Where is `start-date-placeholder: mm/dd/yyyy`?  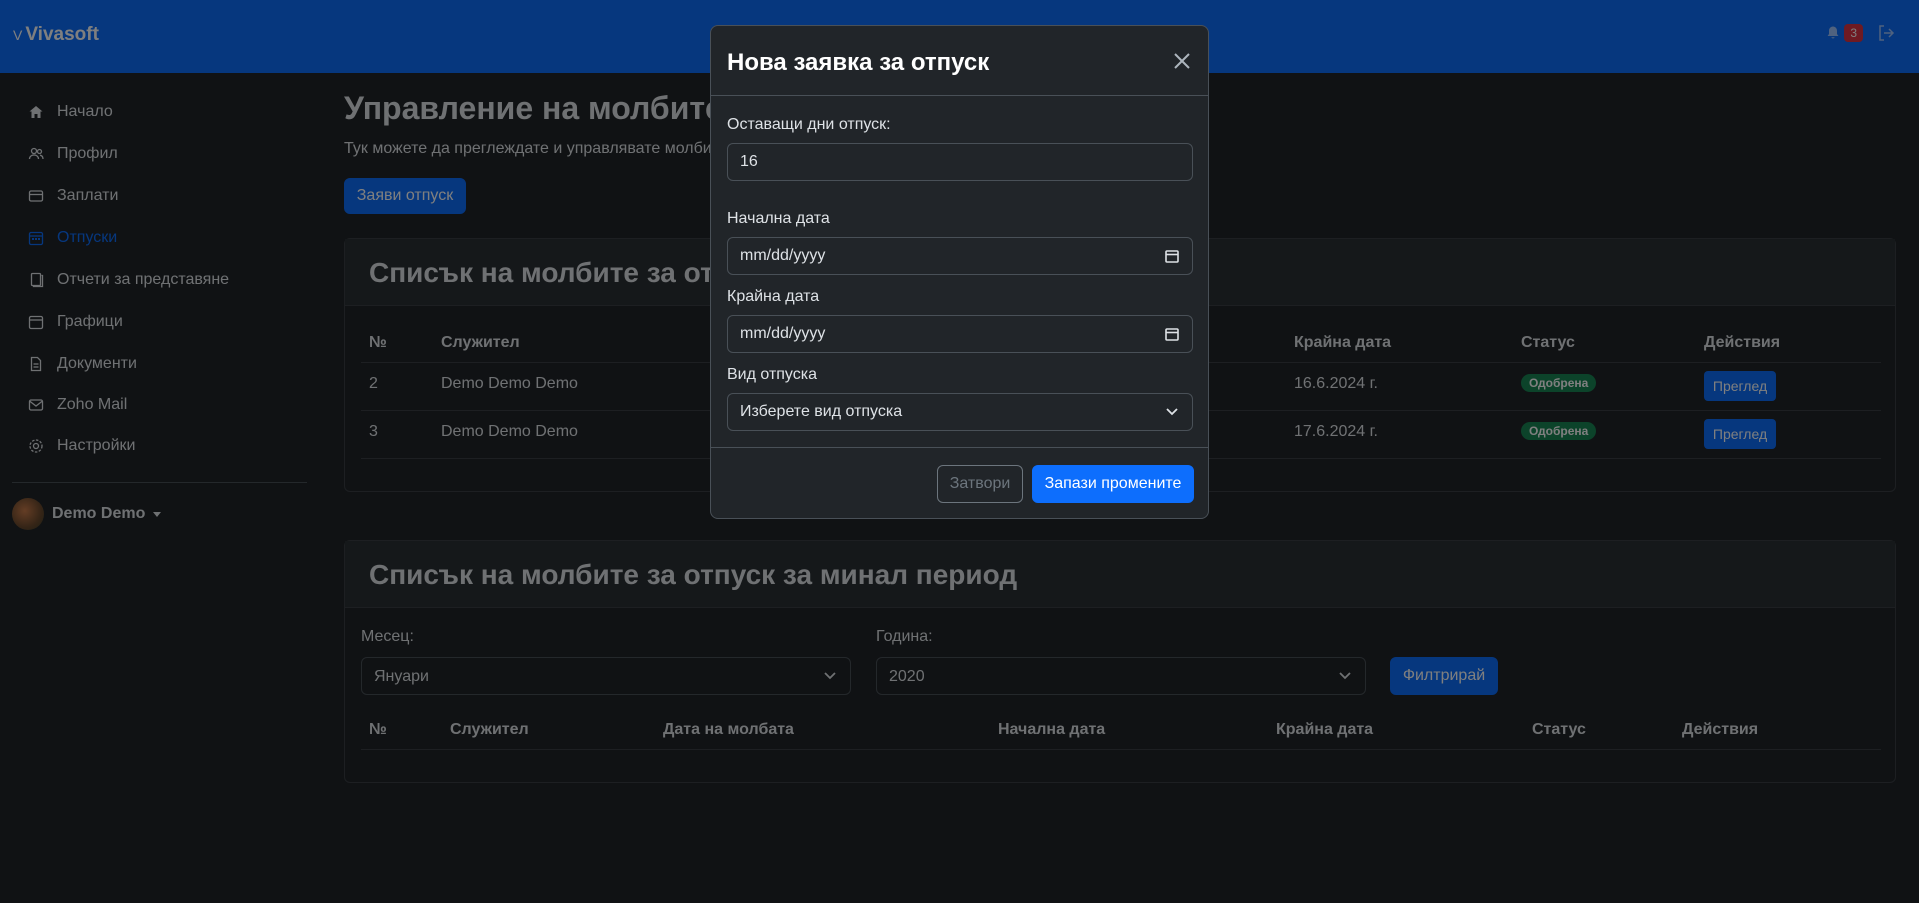
start-date-placeholder: mm/dd/yyyy is located at coordinates (783, 255).